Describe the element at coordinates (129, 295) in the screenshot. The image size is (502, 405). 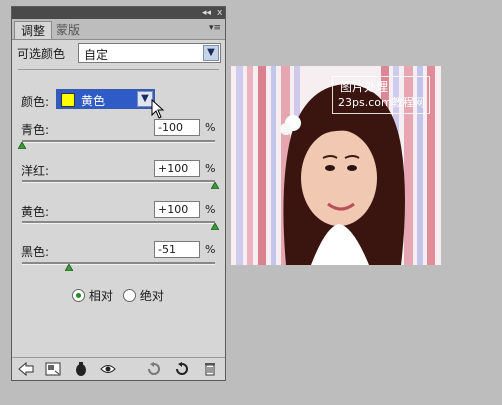
I see `absolute-radio` at that location.